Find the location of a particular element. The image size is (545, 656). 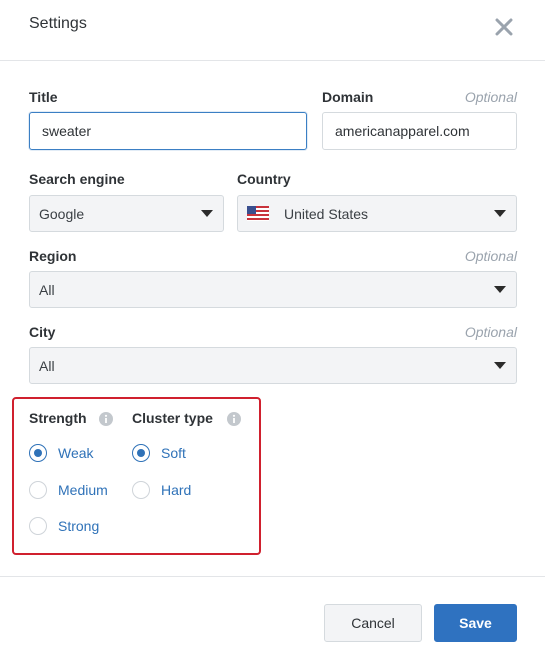

city-label: City is located at coordinates (42, 332).